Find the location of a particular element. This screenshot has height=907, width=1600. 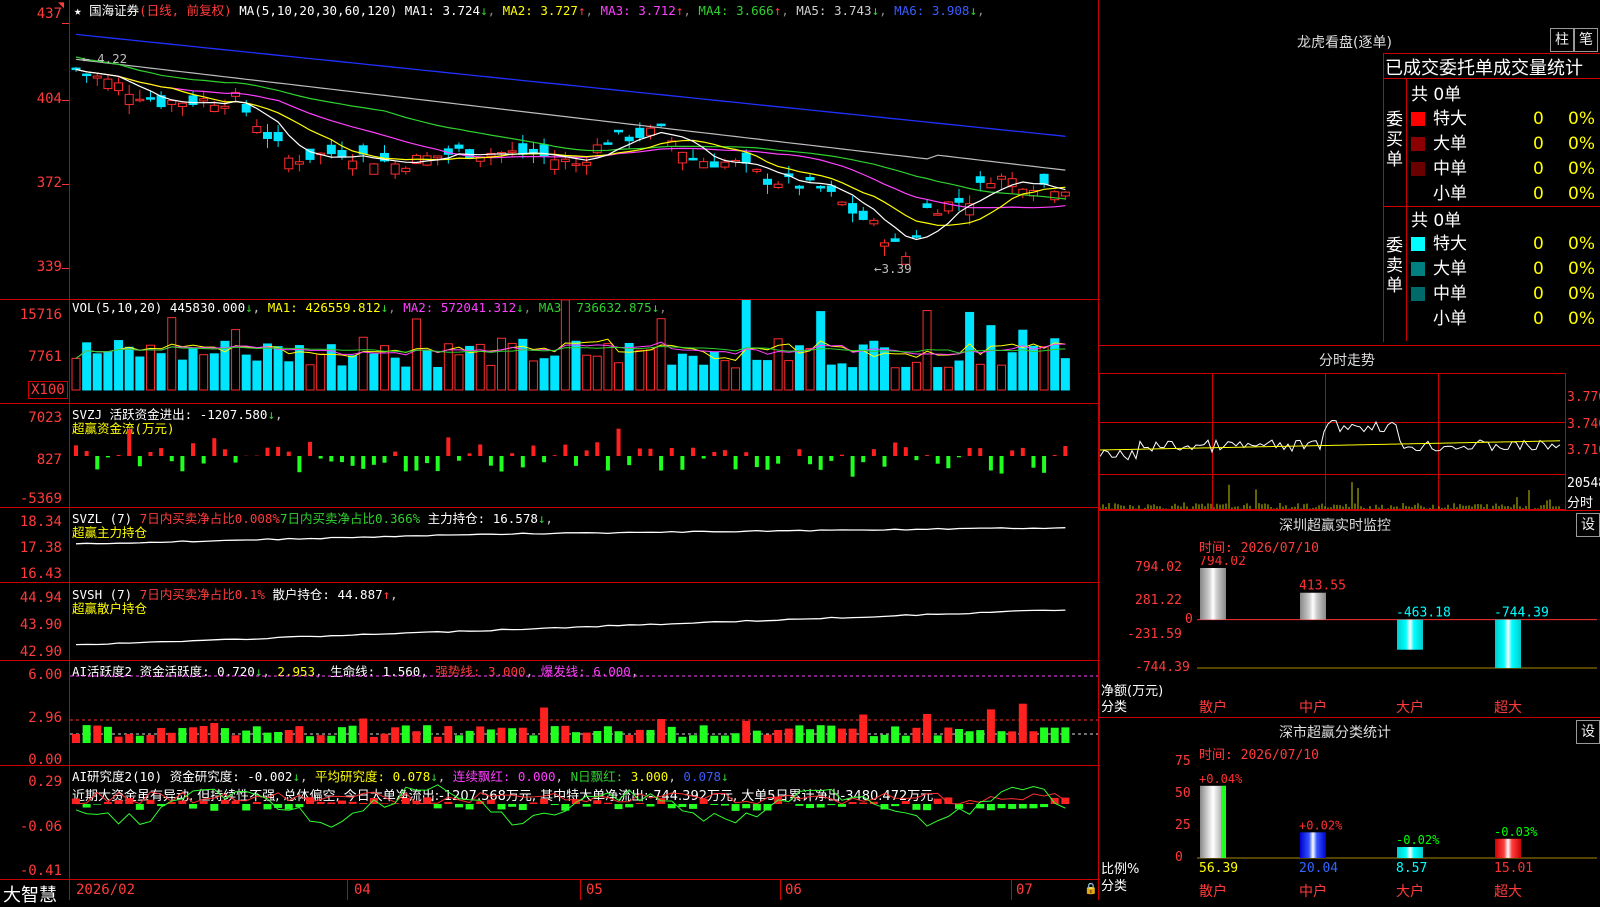

ai-activity-chart is located at coordinates (584, 713).